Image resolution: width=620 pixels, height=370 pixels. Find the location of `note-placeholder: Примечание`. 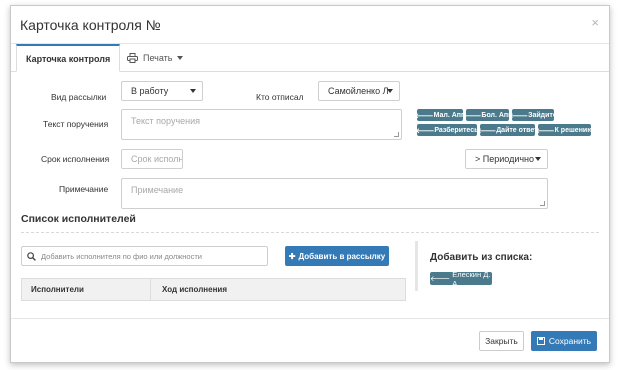

note-placeholder: Примечание is located at coordinates (157, 190).